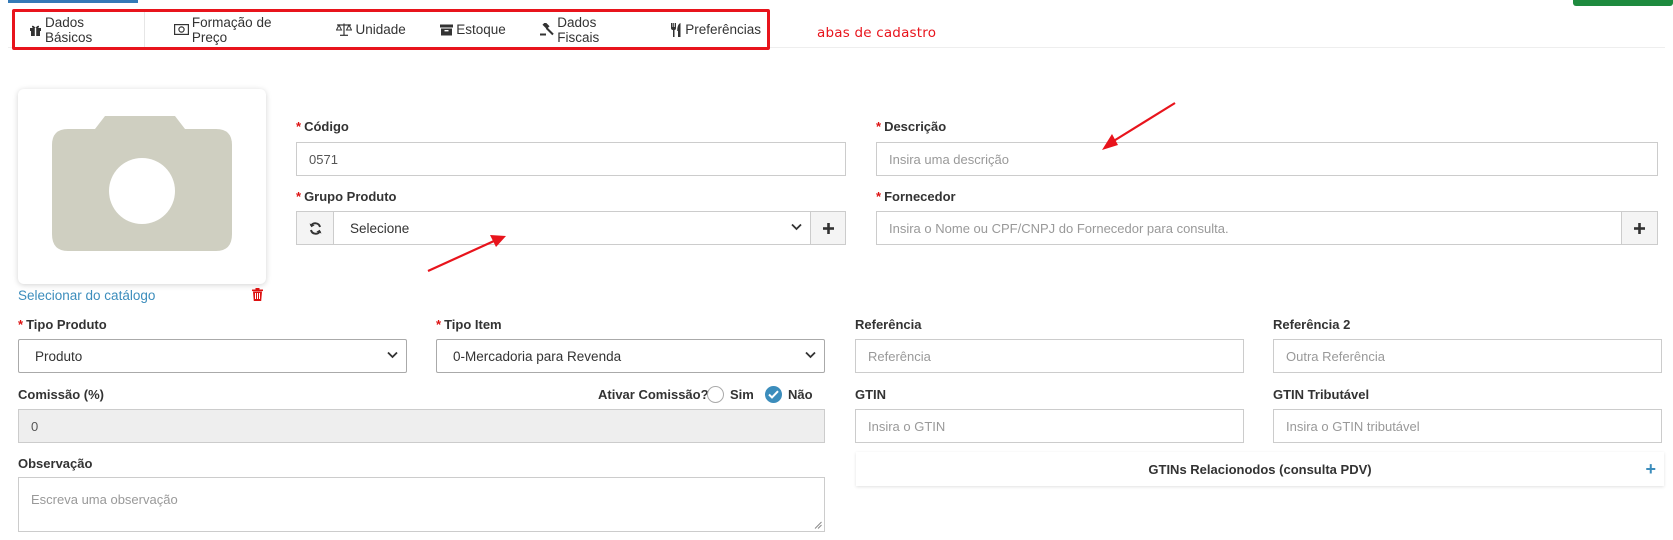 The image size is (1673, 540). I want to click on tab-label: Dados Básicos, so click(69, 29).